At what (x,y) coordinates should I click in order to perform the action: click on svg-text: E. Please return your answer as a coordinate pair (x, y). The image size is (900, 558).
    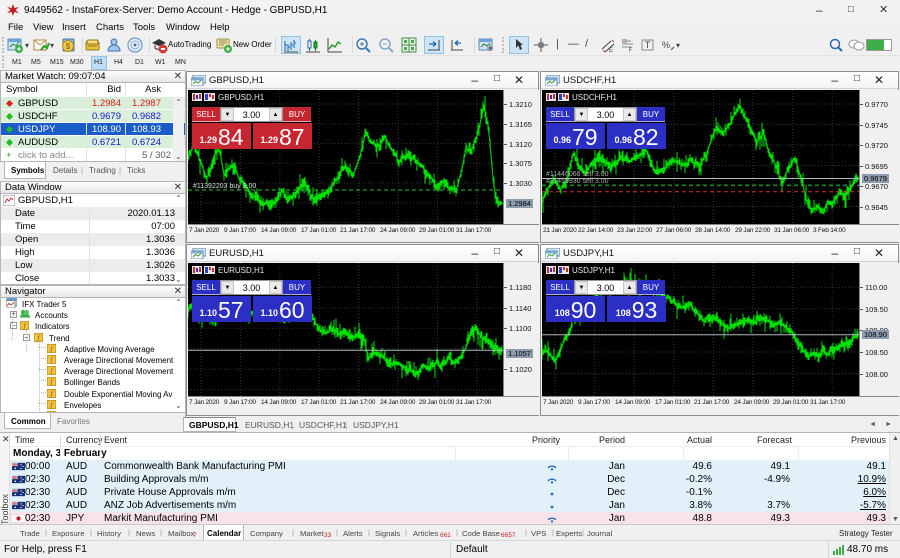
    Looking at the image, I should click on (611, 51).